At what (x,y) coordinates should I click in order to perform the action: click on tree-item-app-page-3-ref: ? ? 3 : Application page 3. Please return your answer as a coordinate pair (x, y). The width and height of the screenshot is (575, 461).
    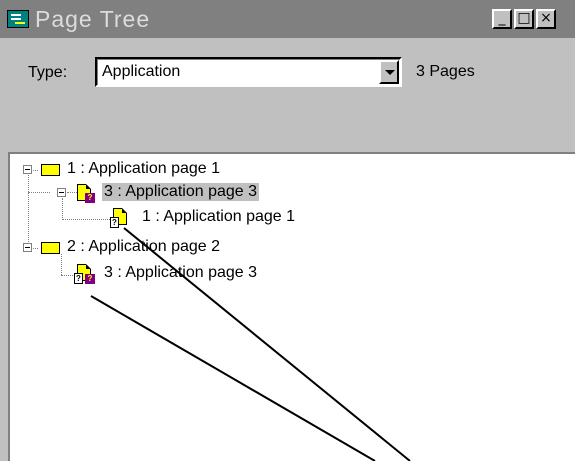
    Looking at the image, I should click on (170, 275).